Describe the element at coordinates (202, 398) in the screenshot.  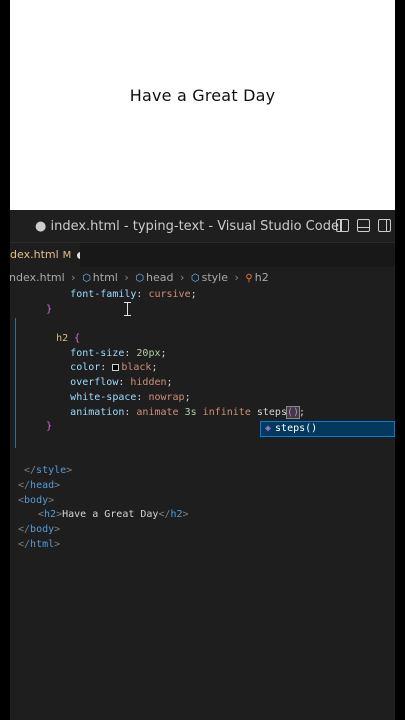
I see `code-line: white-space: nowrap;` at that location.